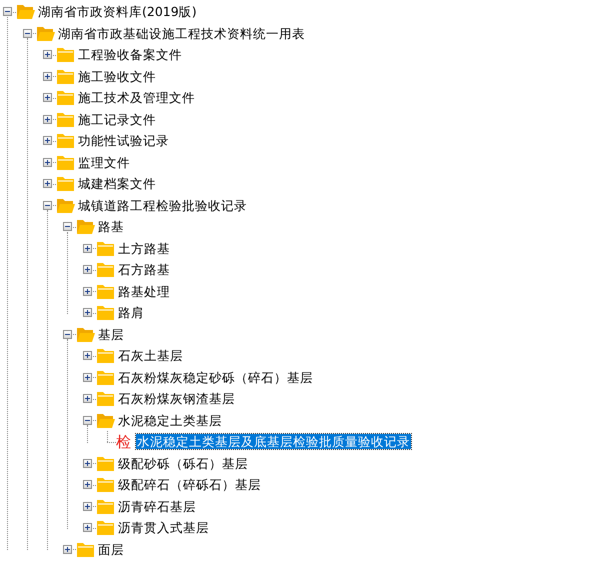  Describe the element at coordinates (183, 463) in the screenshot. I see `tree-item: 级配砂砾（砾石）基层` at that location.